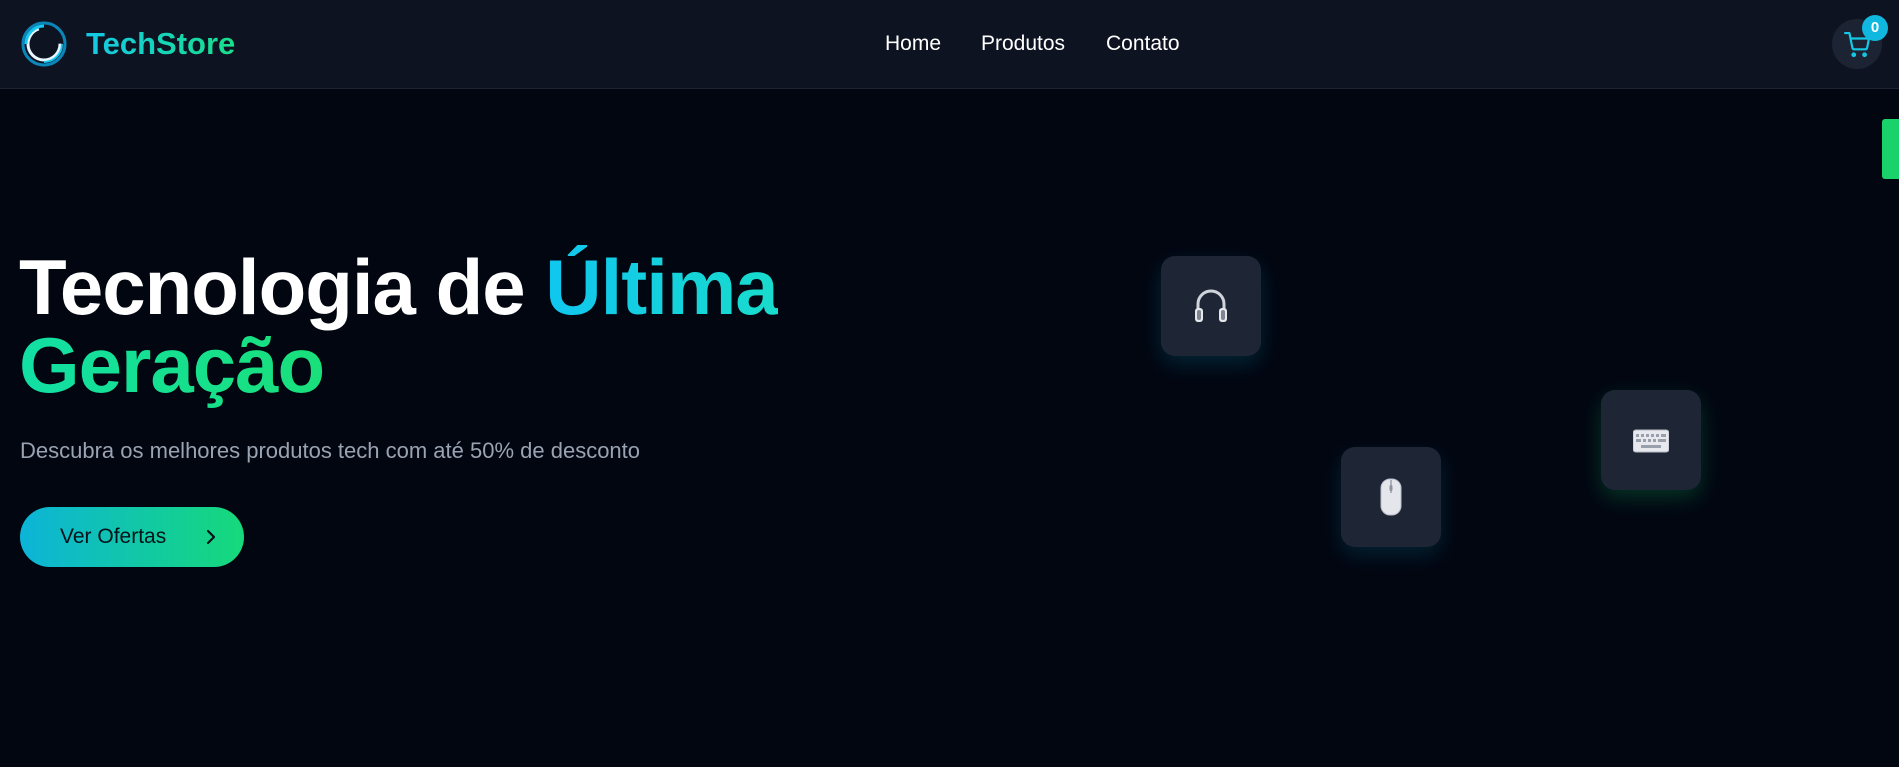 The height and width of the screenshot is (767, 1899). I want to click on nav-link-produtos: Produtos, so click(1023, 44).